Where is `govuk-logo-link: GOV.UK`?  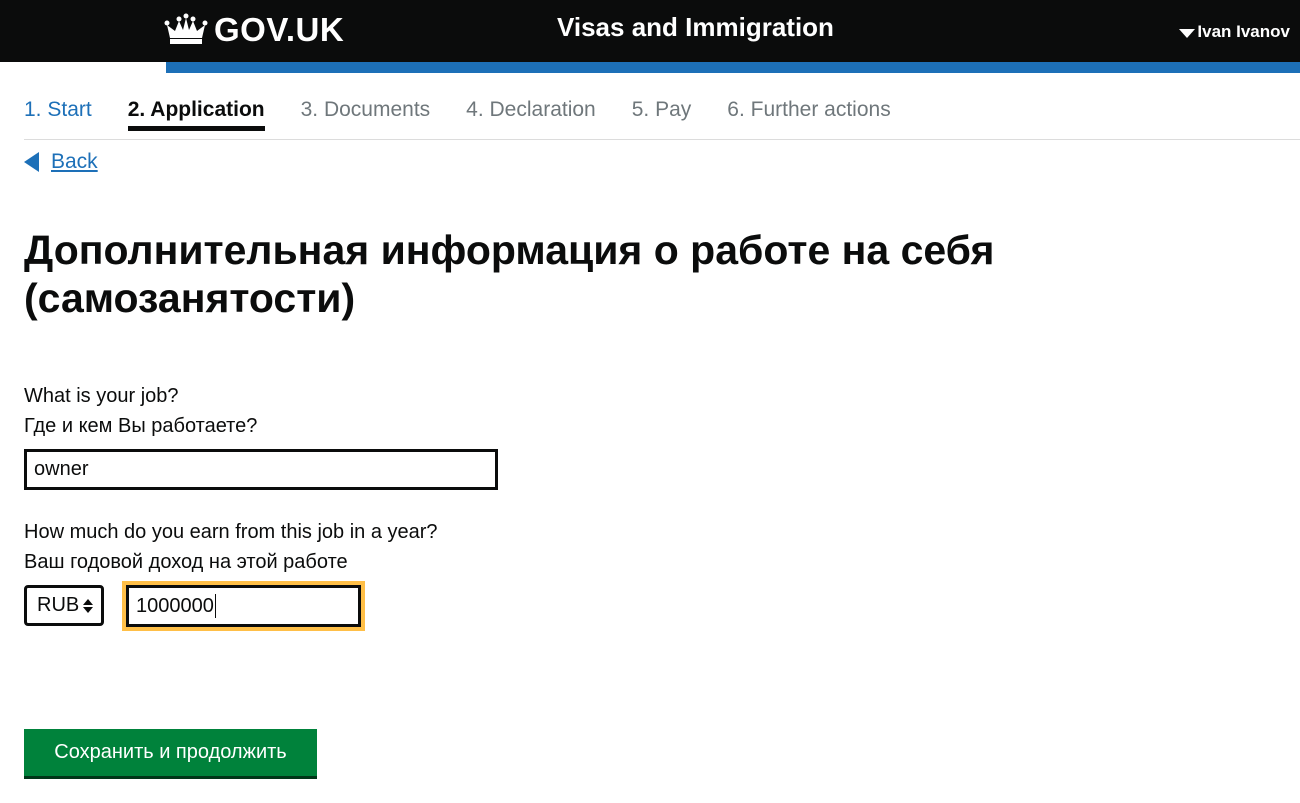 govuk-logo-link: GOV.UK is located at coordinates (254, 30).